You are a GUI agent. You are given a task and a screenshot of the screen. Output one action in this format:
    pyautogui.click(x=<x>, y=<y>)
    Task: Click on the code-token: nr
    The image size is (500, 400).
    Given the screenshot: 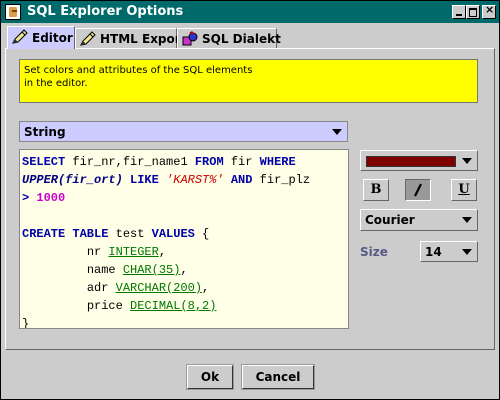 What is the action you would take?
    pyautogui.click(x=94, y=252)
    